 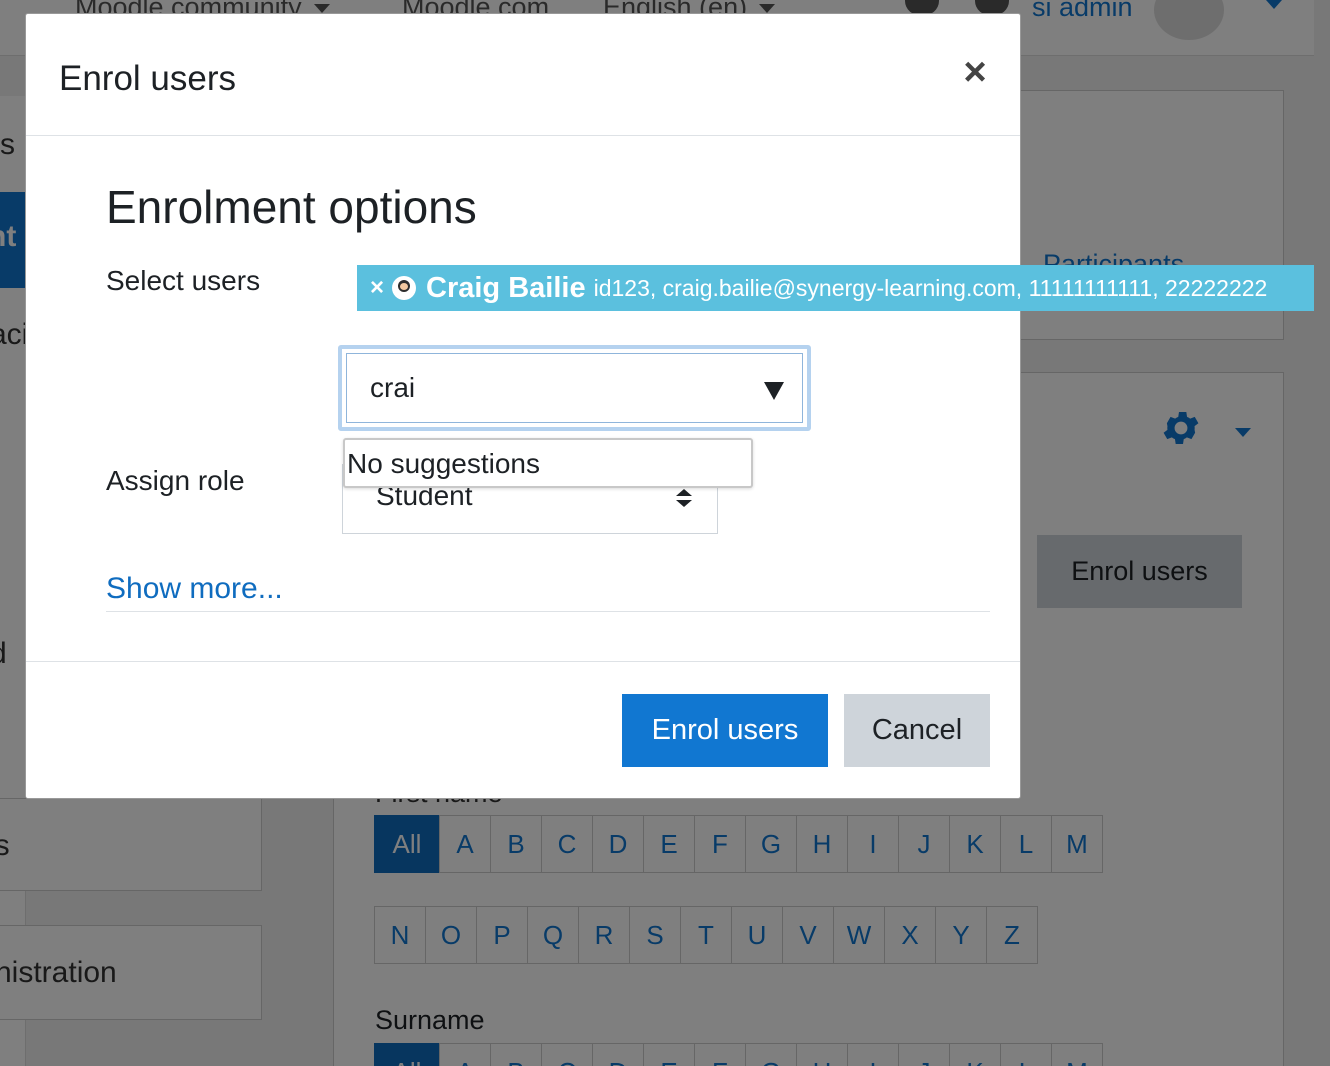 I want to click on suggestions-dropdown: No suggestions, so click(x=548, y=463).